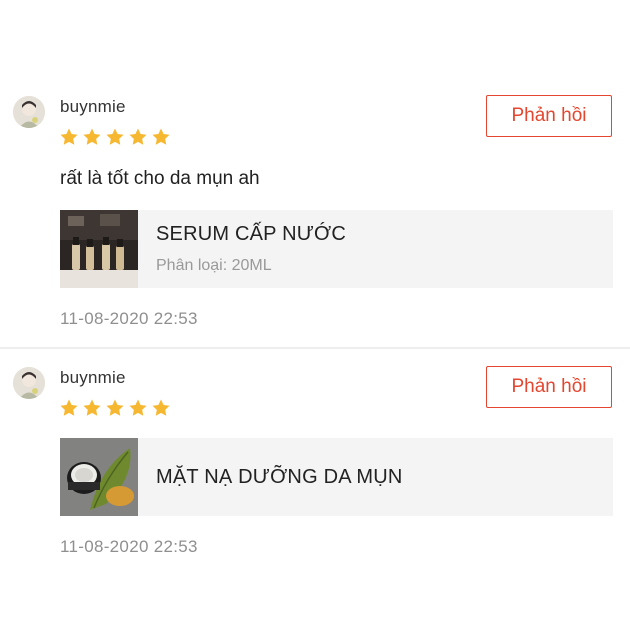  Describe the element at coordinates (279, 477) in the screenshot. I see `product-name: MẶT NẠ DƯỠNG DA MỤN` at that location.